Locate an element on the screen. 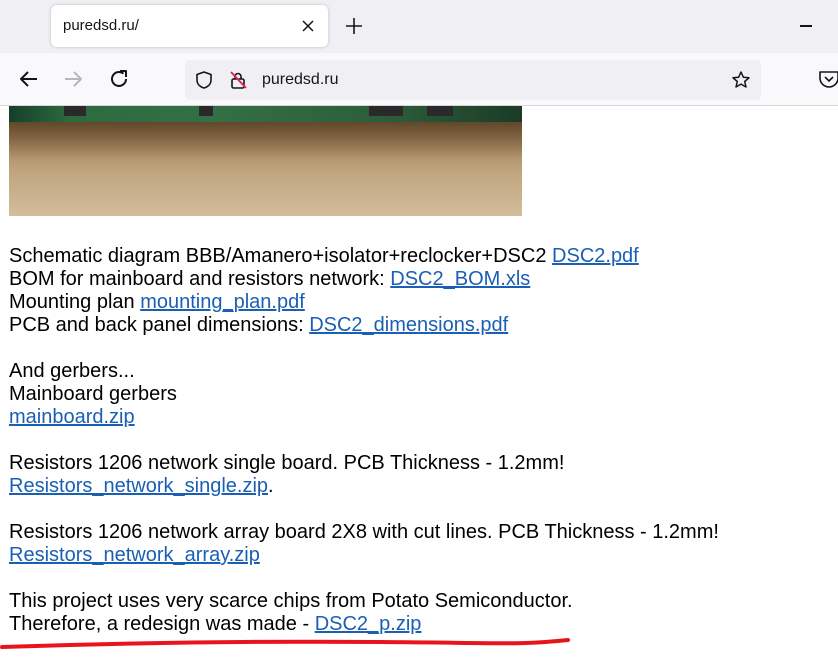 The width and height of the screenshot is (838, 657). single-board-suffix: . is located at coordinates (271, 486).